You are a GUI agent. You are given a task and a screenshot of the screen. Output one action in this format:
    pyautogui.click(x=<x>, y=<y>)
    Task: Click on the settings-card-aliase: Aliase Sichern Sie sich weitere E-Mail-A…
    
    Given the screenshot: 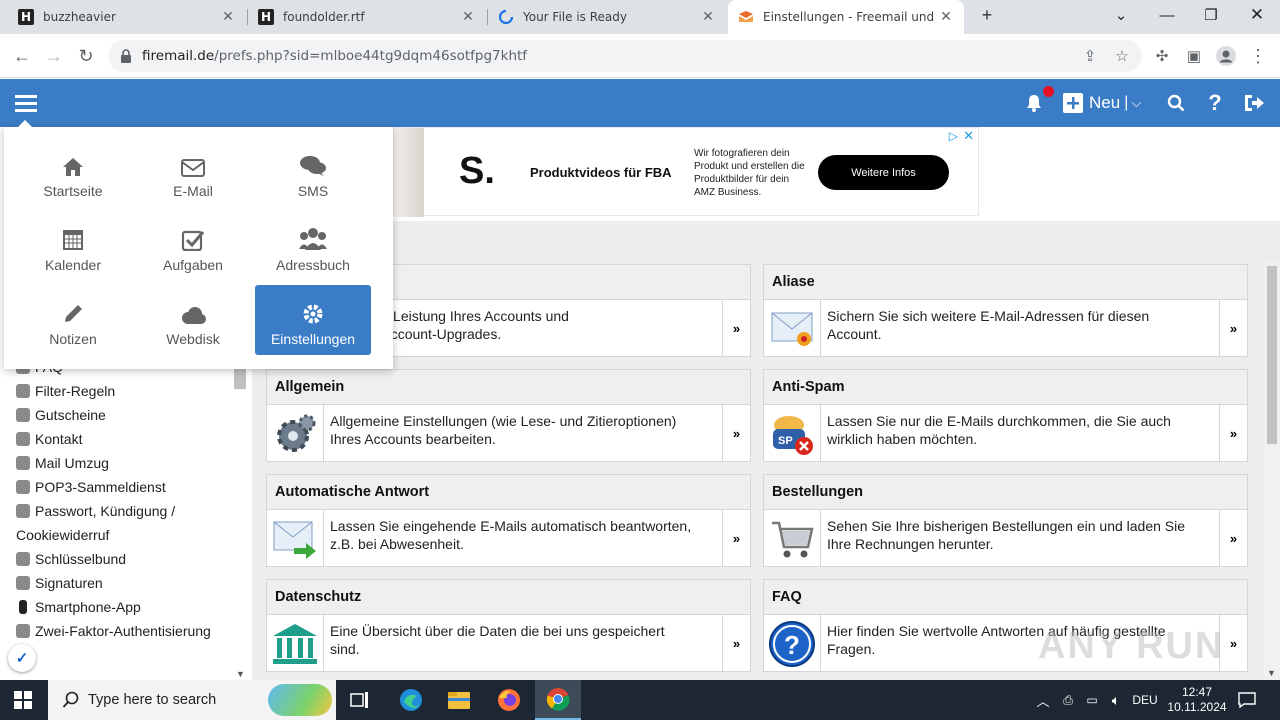 What is the action you would take?
    pyautogui.click(x=1005, y=310)
    